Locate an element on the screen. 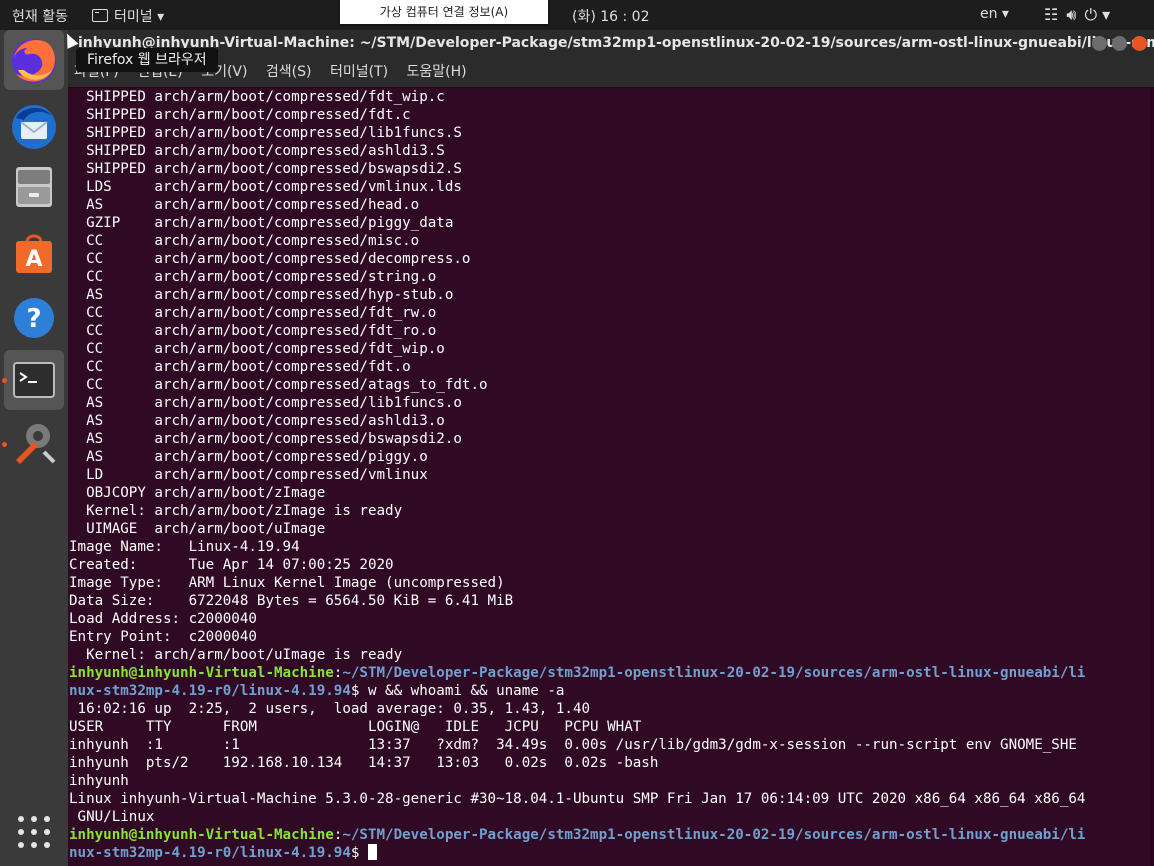 This screenshot has width=1154, height=866. terminal-line: CC arch/arm/boot/compressed/string.o is located at coordinates (253, 277).